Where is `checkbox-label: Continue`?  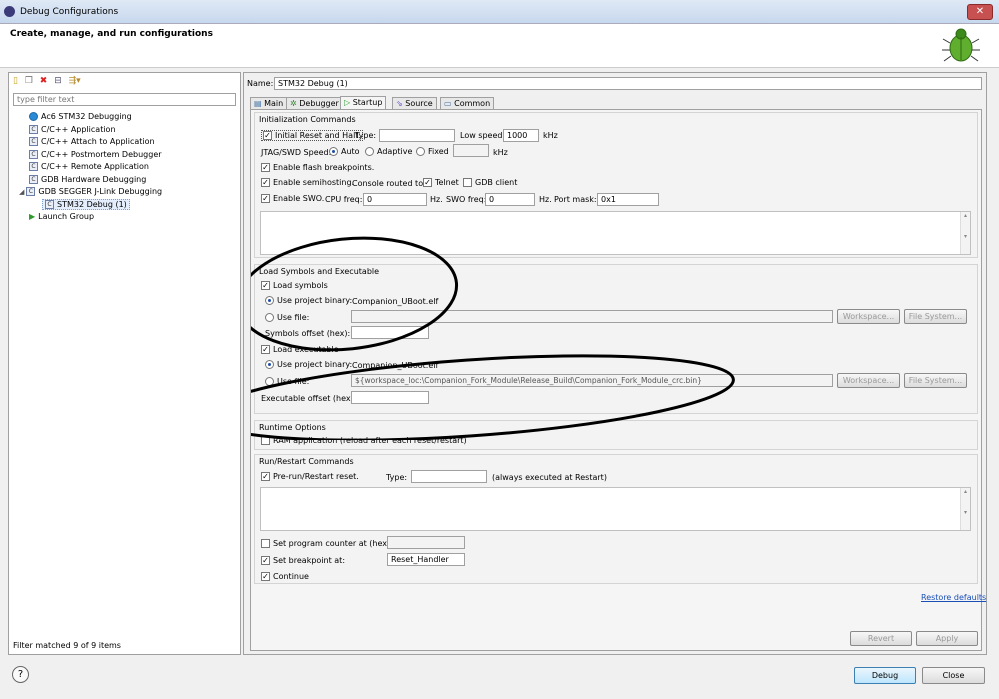
checkbox-label: Continue is located at coordinates (291, 576).